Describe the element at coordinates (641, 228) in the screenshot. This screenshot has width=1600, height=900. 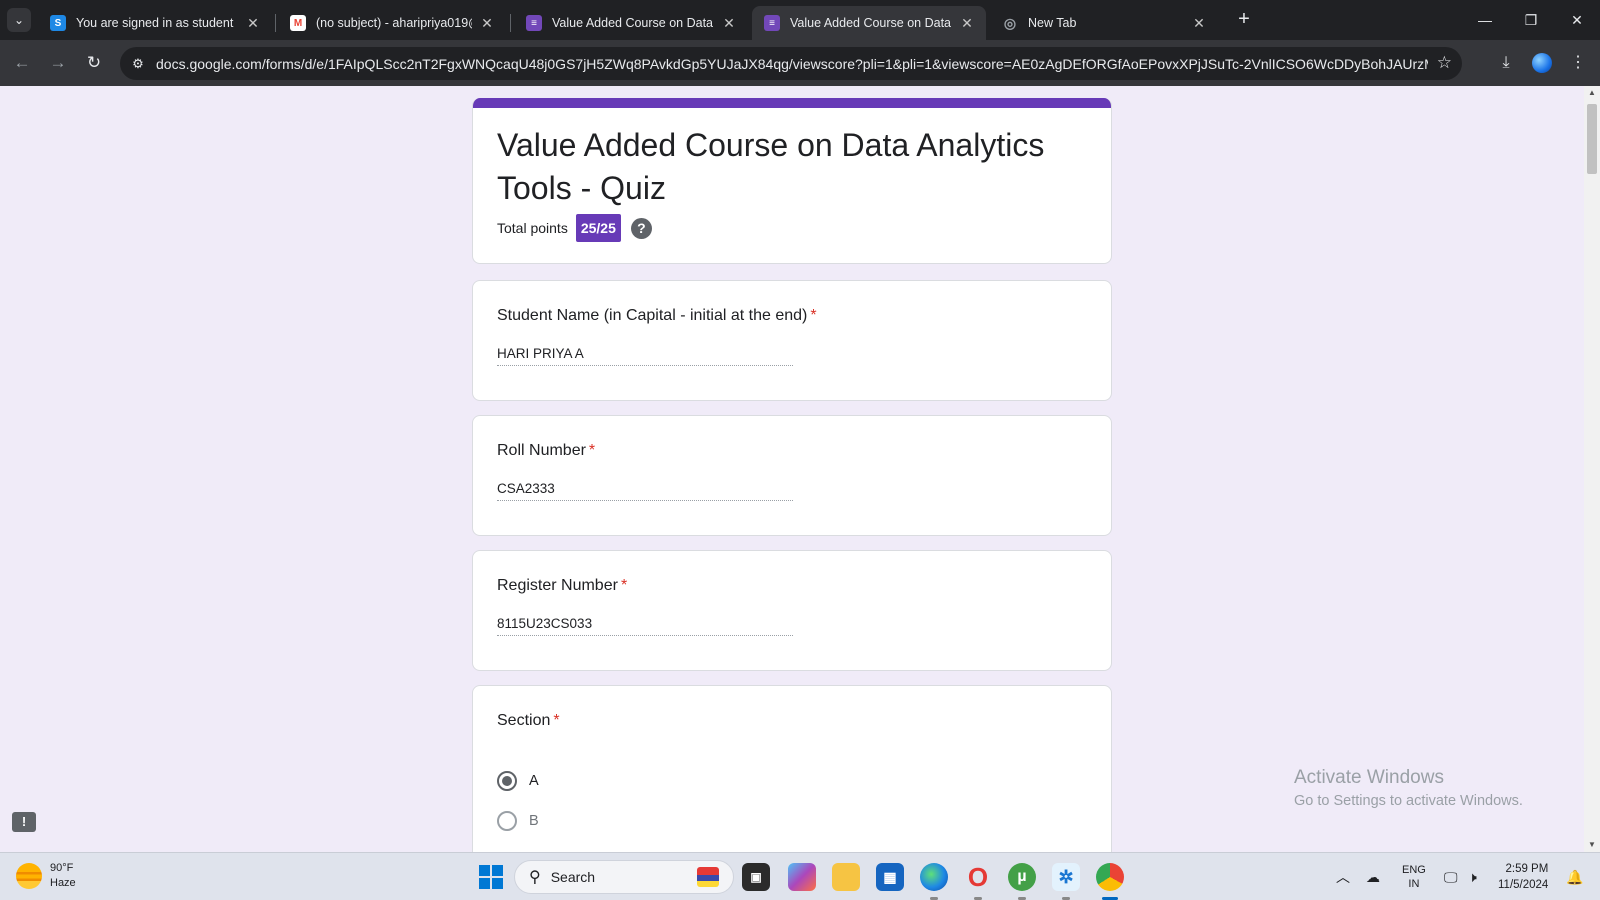
I see `help-icon: ?` at that location.